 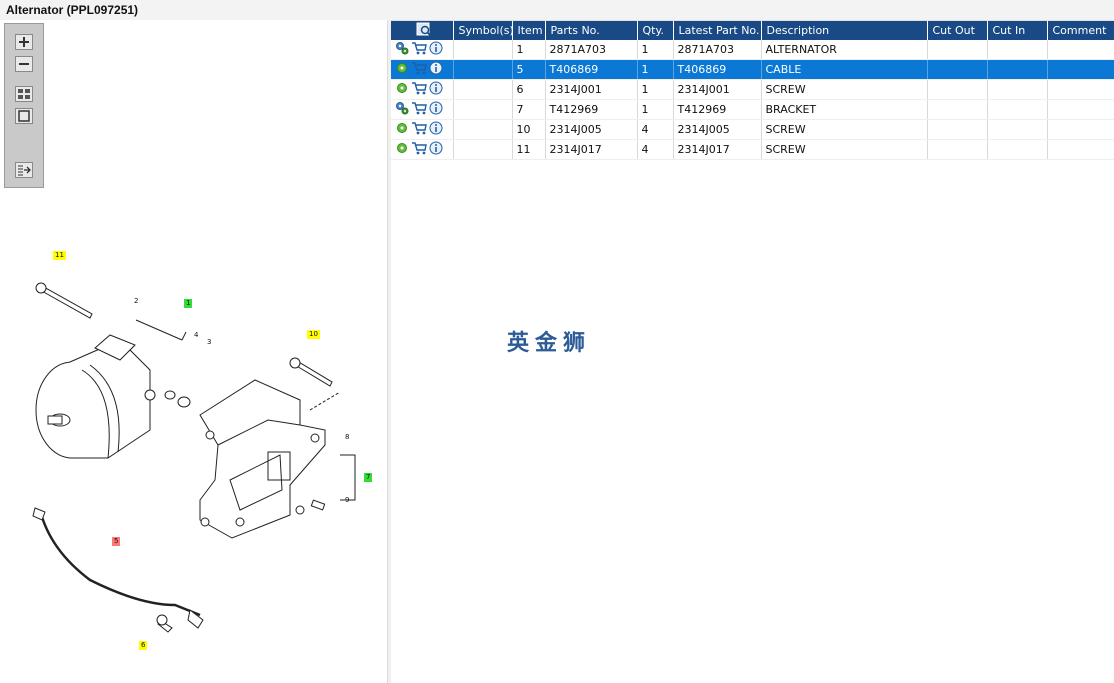 I want to click on column-header-parts-no: Parts No., so click(x=591, y=30).